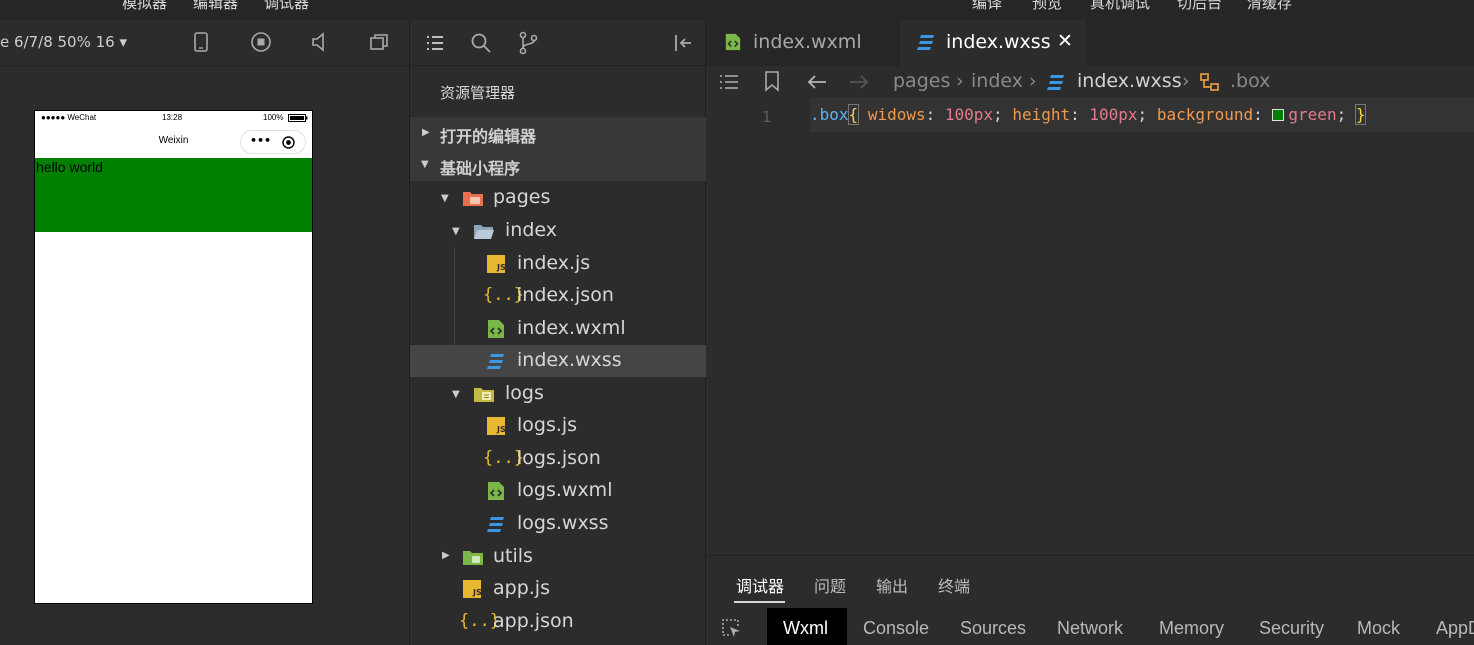 The image size is (1474, 645). I want to click on source-control-icon, so click(528, 43).